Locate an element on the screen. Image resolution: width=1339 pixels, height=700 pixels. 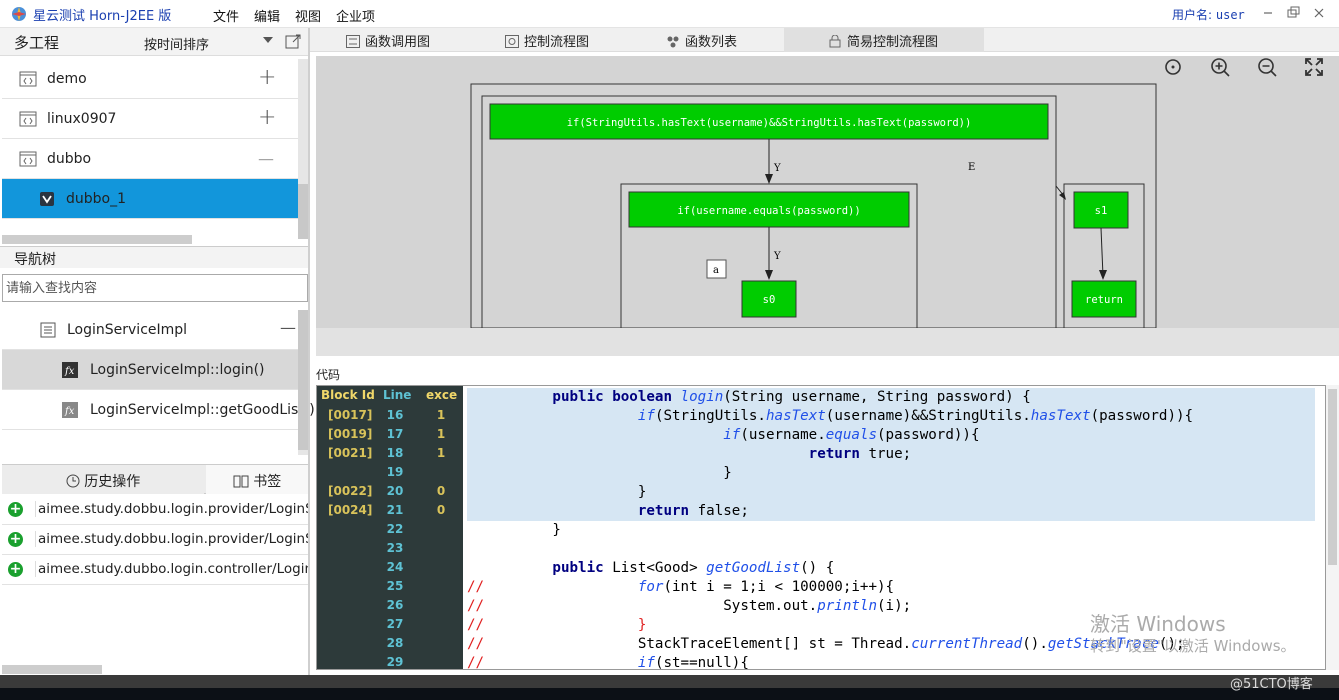
zoom-fit-icon is located at coordinates (1173, 67).